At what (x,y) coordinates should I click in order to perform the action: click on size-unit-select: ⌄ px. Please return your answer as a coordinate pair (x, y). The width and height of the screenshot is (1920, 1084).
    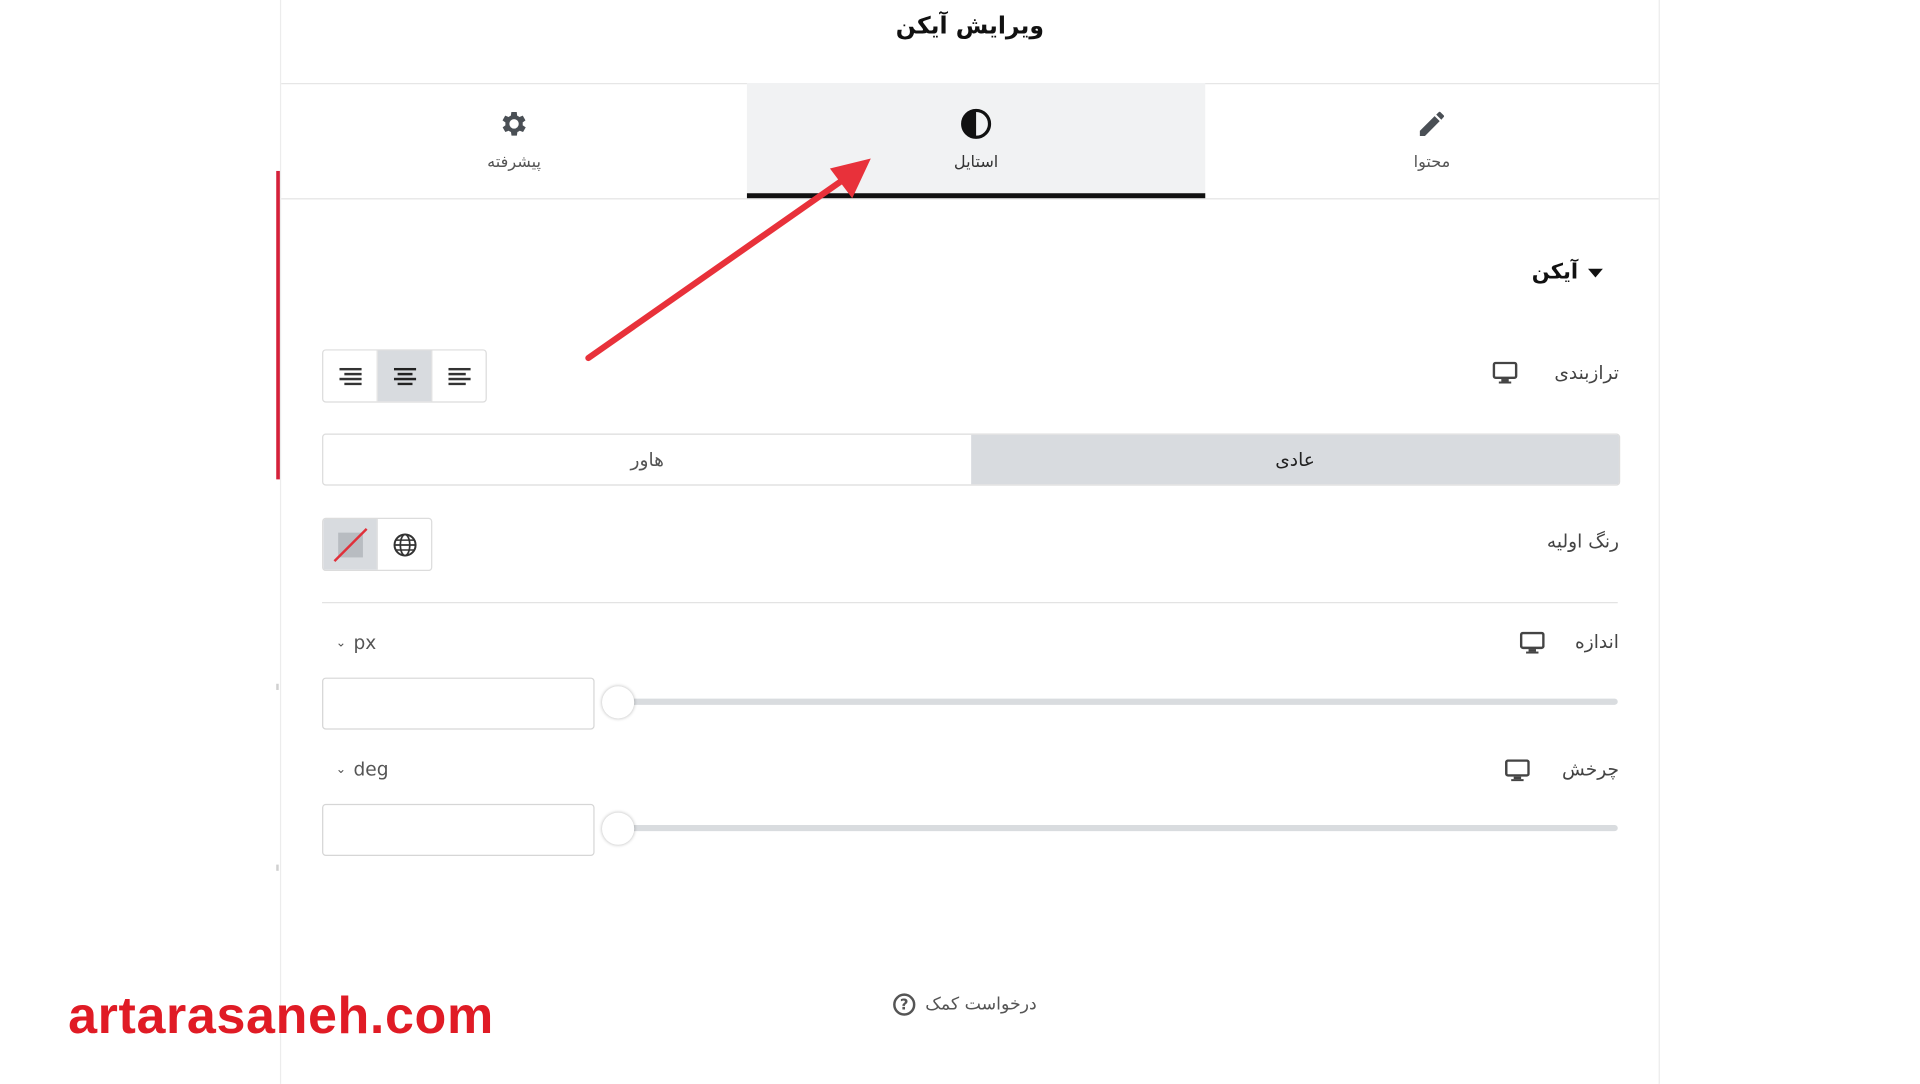
    Looking at the image, I should click on (356, 643).